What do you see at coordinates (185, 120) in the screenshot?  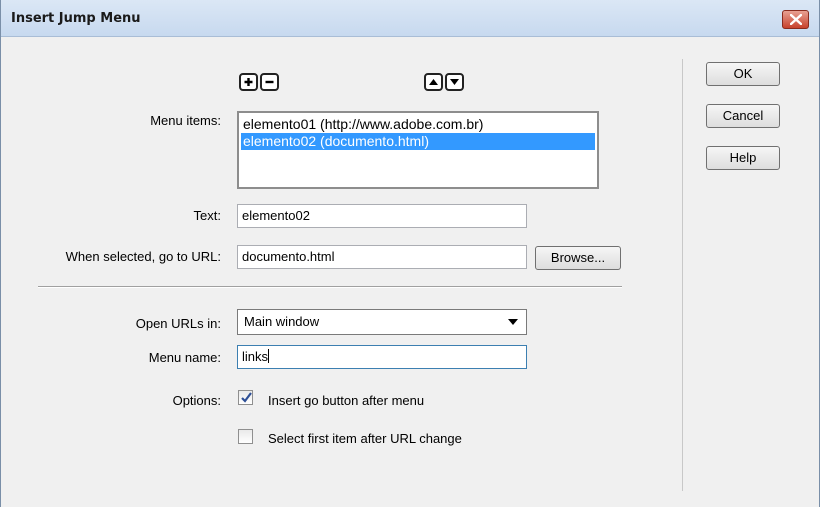 I see `menu-items-label: Menu items:` at bounding box center [185, 120].